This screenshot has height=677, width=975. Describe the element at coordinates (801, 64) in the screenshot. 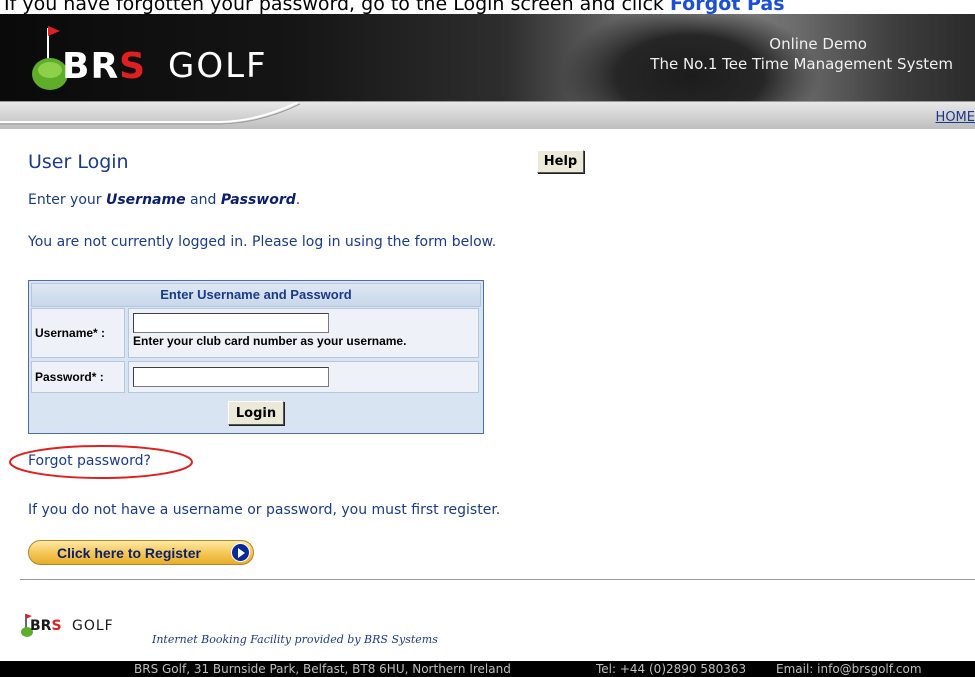

I see `banner-line-system: The No.1 Tee Time Management System` at that location.